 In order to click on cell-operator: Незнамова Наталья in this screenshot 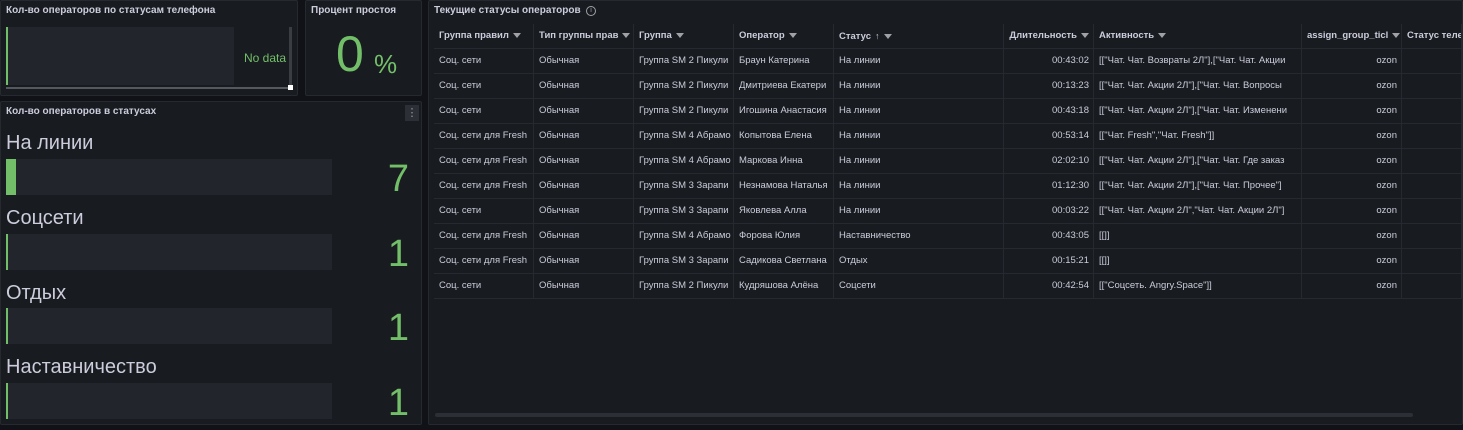, I will do `click(784, 186)`.